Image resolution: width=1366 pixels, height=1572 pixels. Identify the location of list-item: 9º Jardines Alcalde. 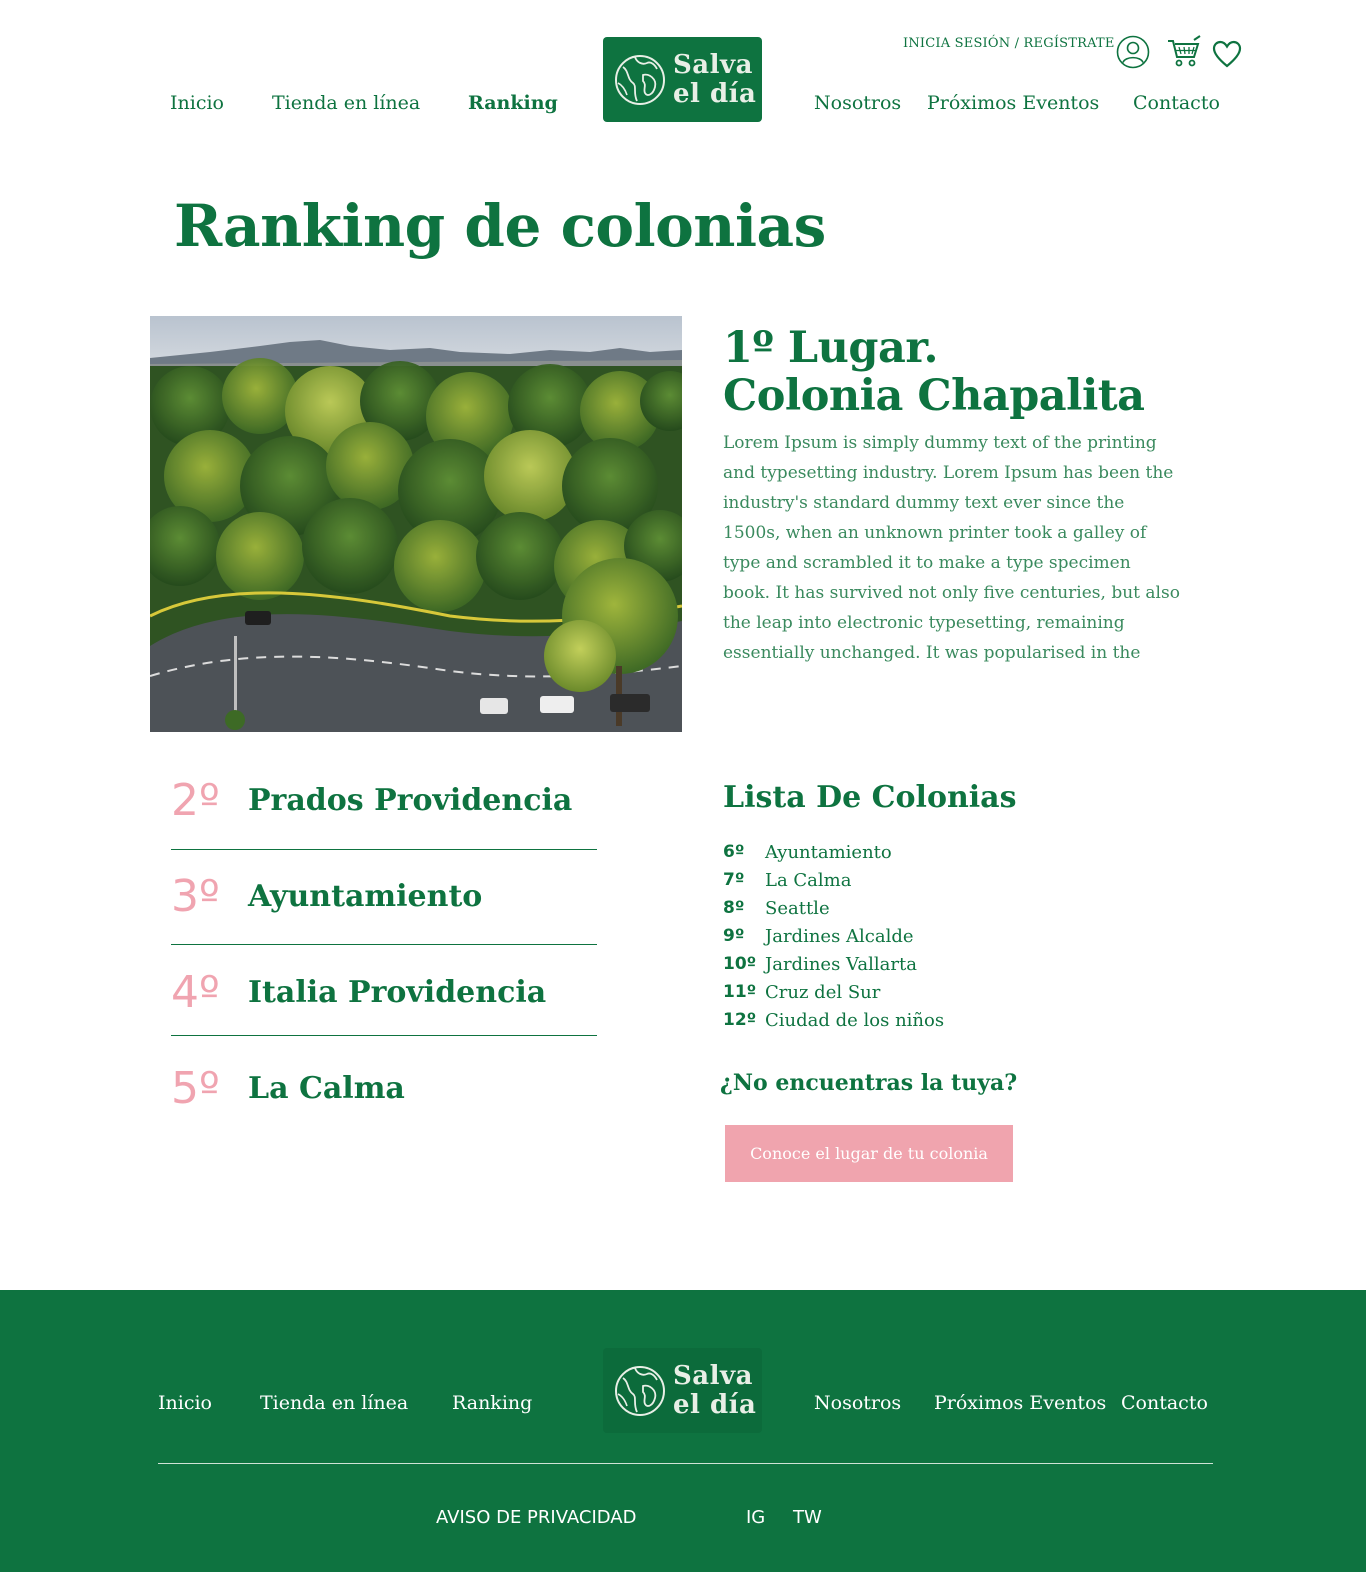
(833, 936).